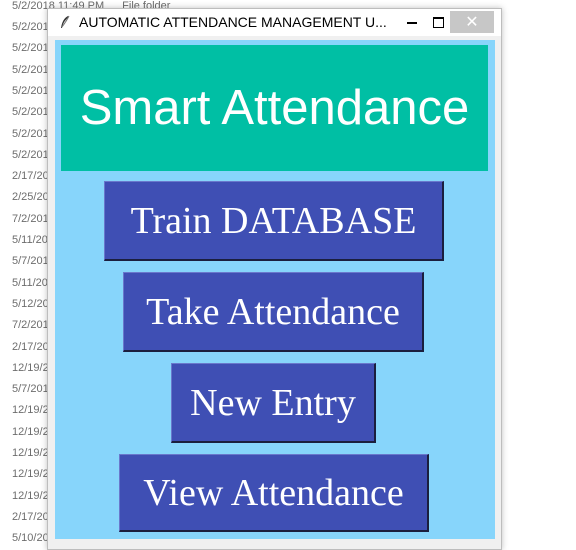 This screenshot has width=576, height=550. I want to click on take-attendance-button: Take Attendance, so click(273, 312).